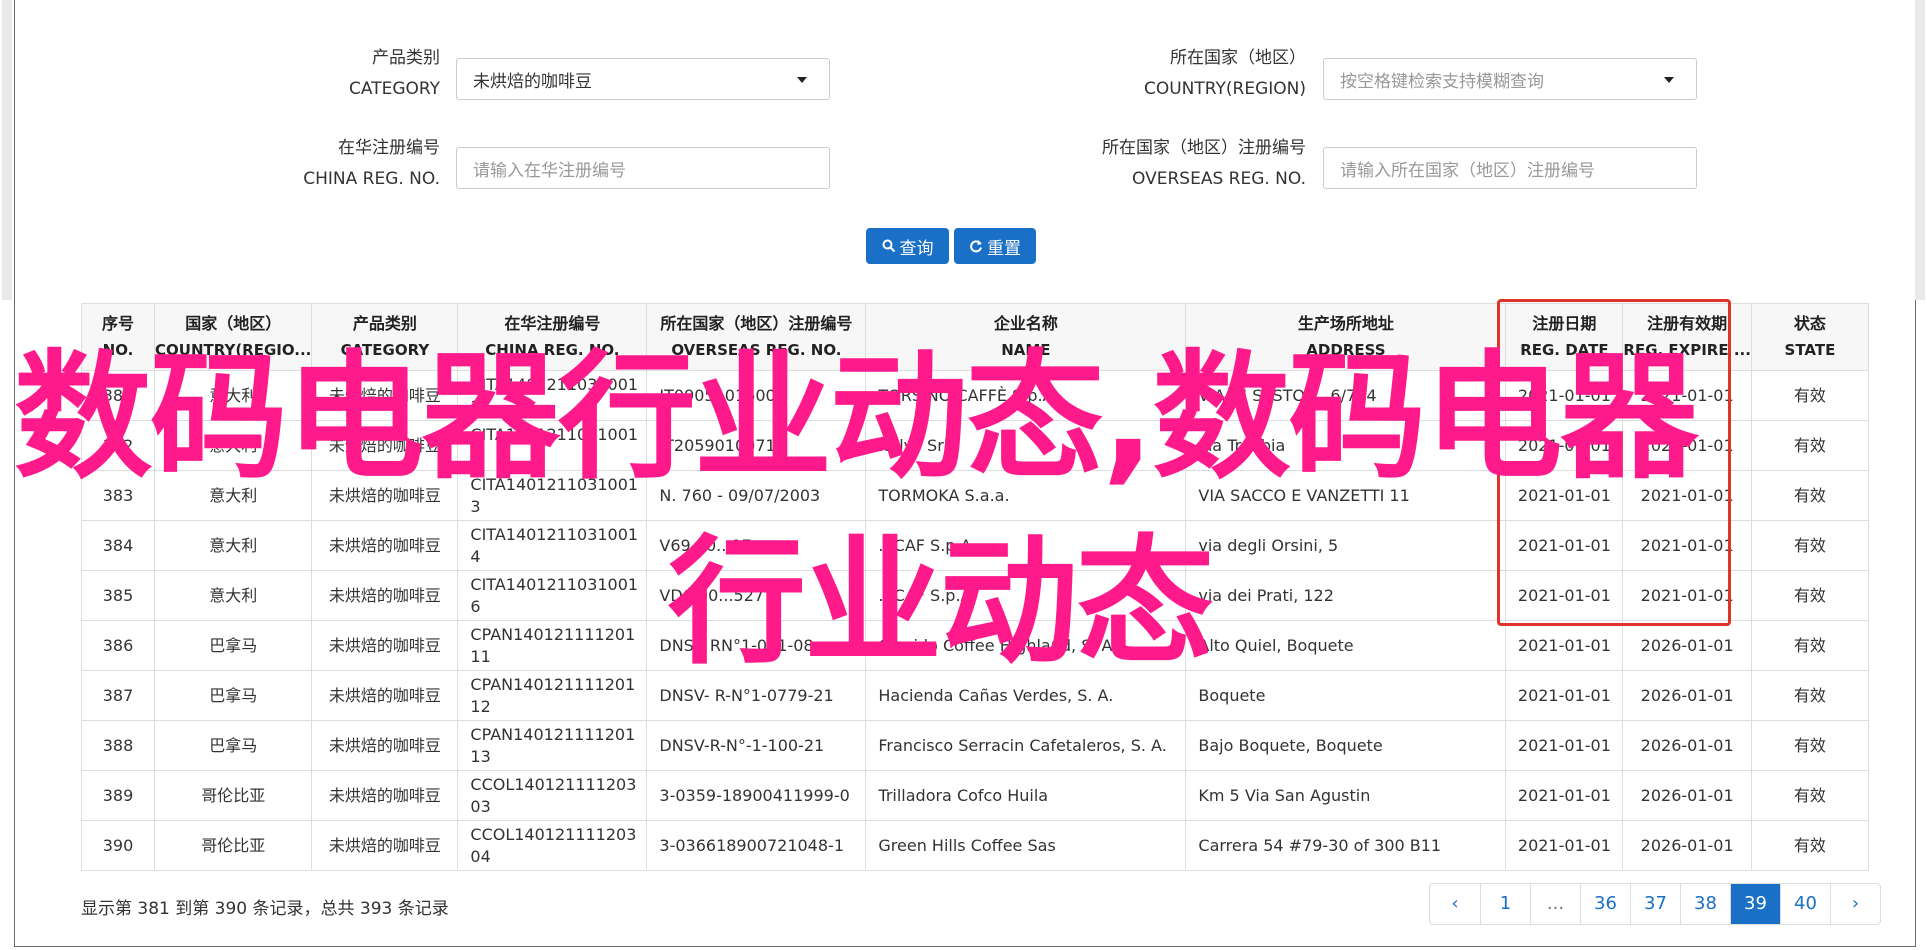 This screenshot has width=1927, height=950. I want to click on column-header-cn: 在华注册编号, so click(552, 323).